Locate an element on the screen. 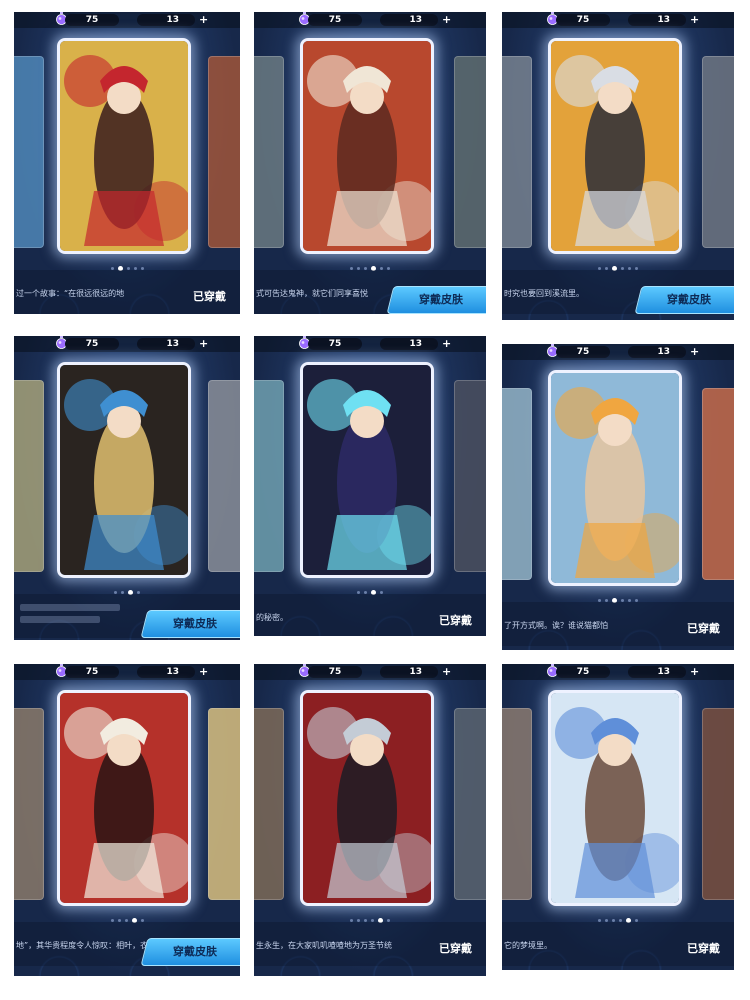  skin-info-bar: 生永生，在大家叽叽喳喳地为万圣节统 已穿戴 is located at coordinates (370, 944).